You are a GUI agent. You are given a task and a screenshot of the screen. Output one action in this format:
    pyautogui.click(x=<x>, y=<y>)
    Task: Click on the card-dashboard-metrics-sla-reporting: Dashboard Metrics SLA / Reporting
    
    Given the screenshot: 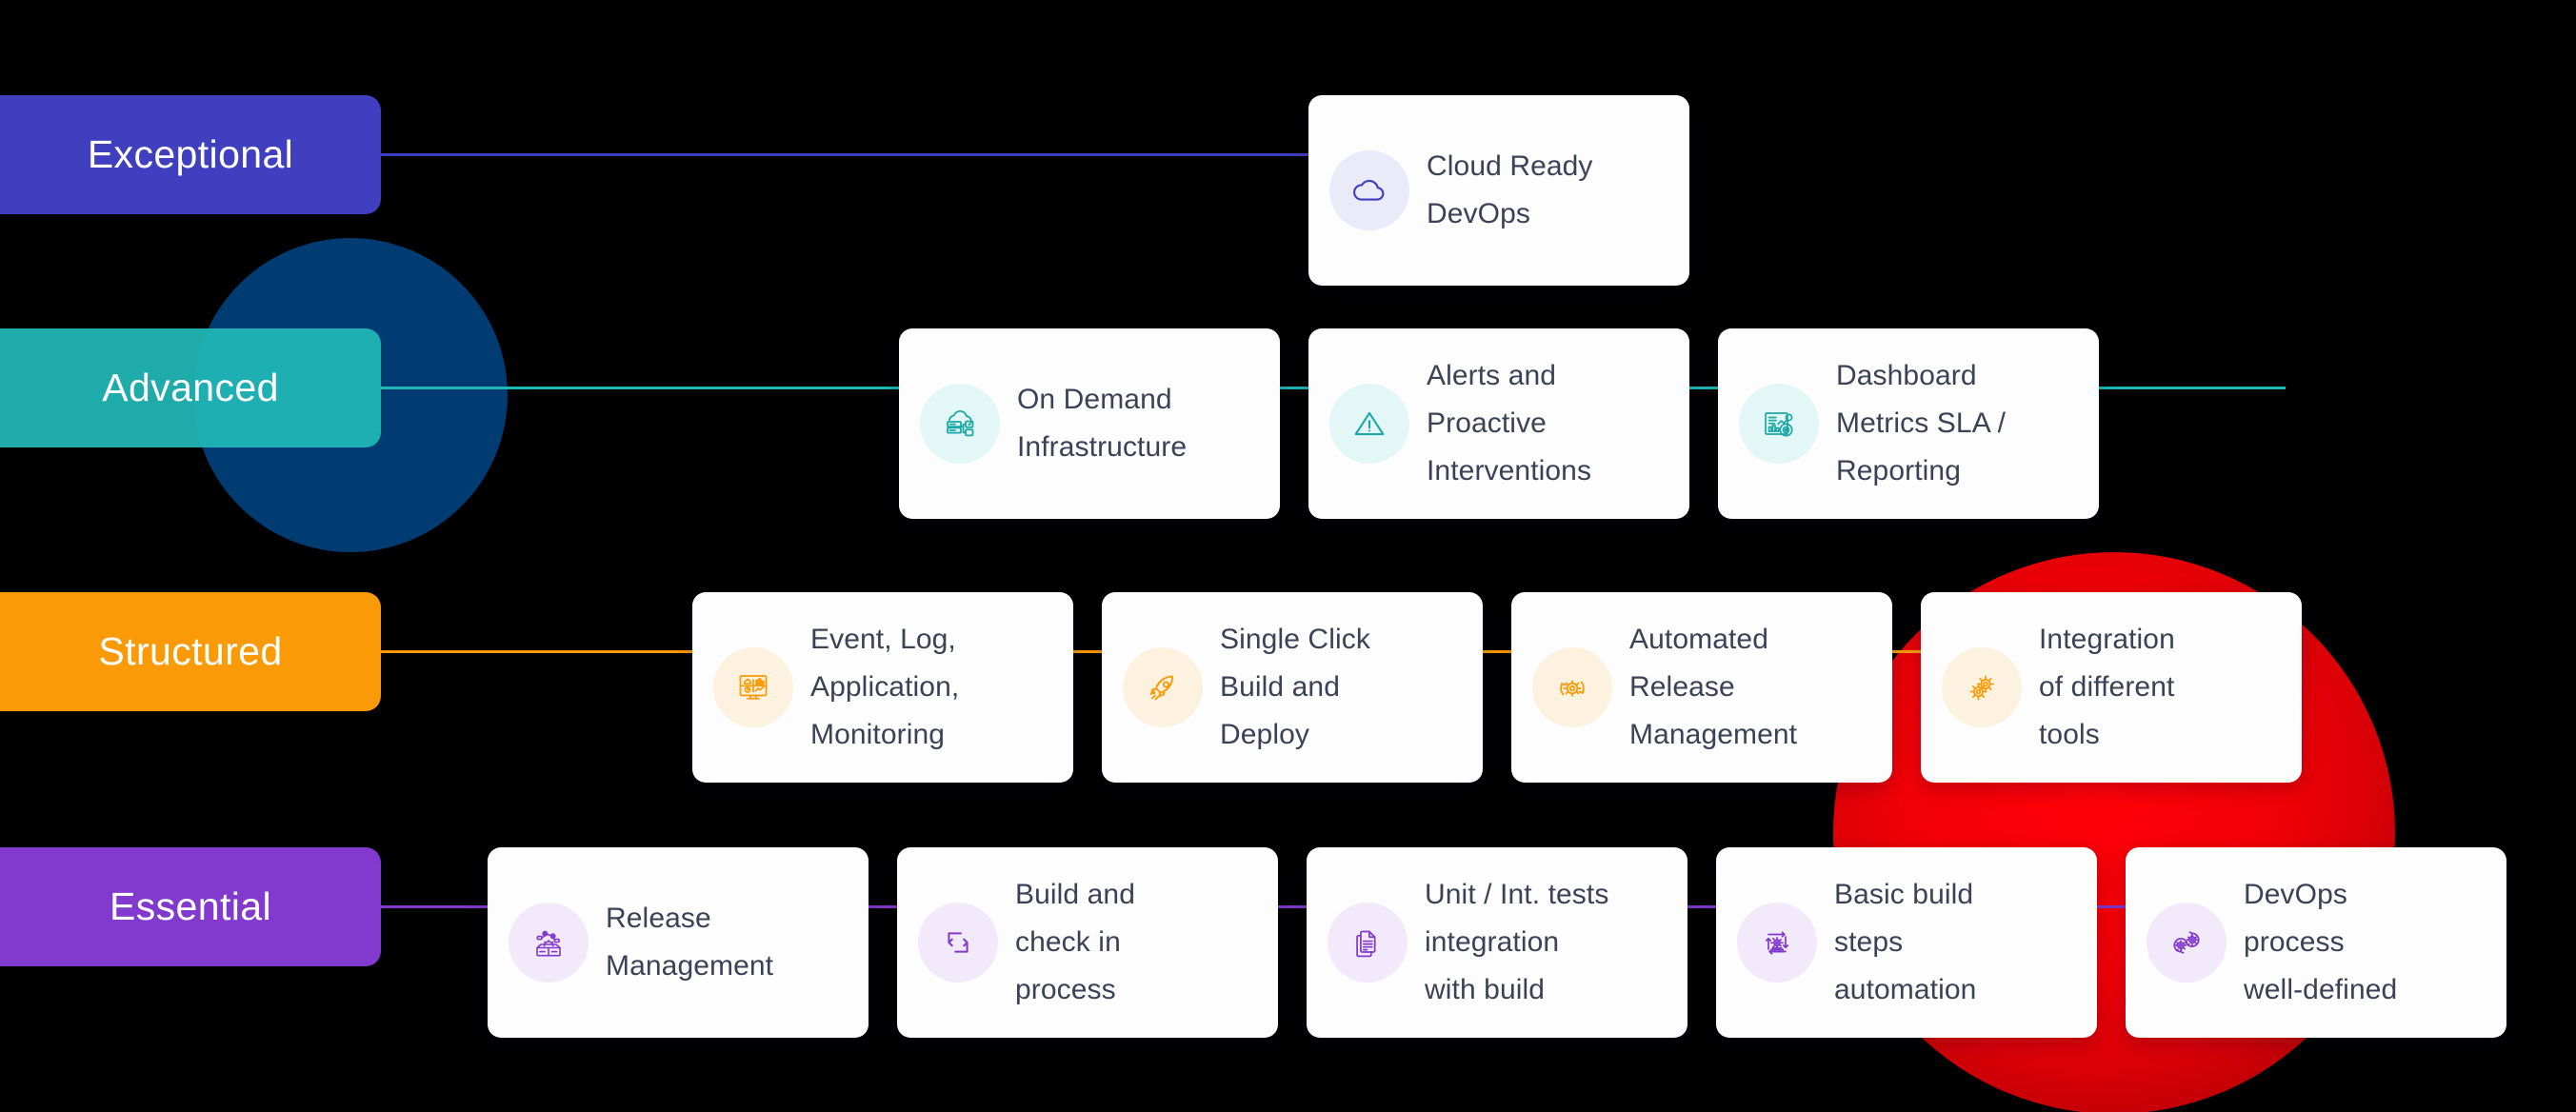 What is the action you would take?
    pyautogui.click(x=1908, y=423)
    